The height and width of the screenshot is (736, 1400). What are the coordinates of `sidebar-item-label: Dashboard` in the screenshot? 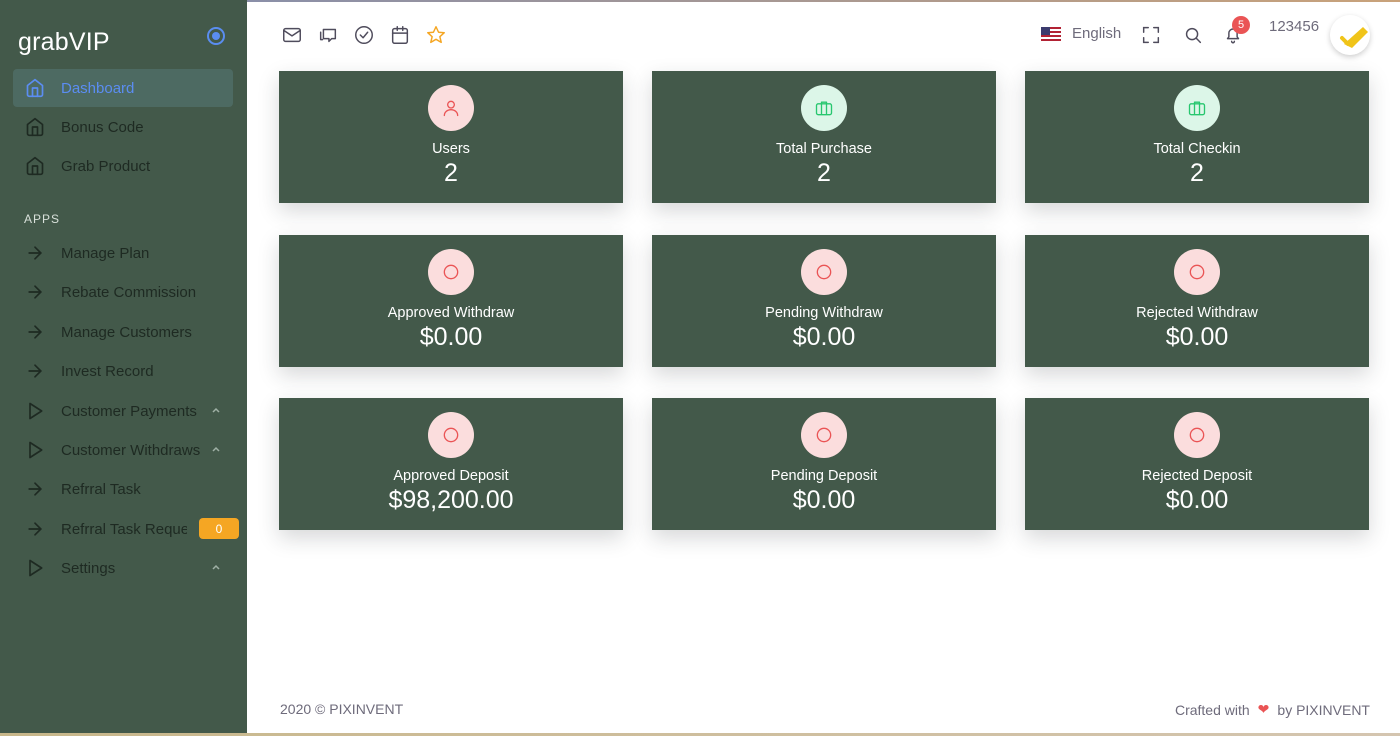 It's located at (98, 88).